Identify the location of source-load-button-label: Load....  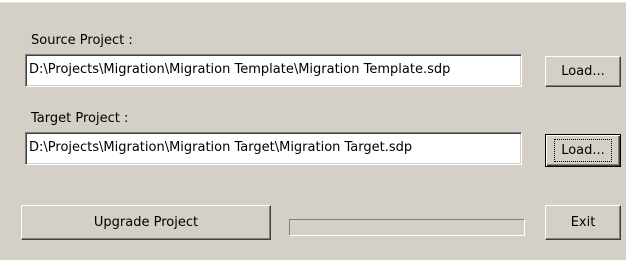
(583, 71).